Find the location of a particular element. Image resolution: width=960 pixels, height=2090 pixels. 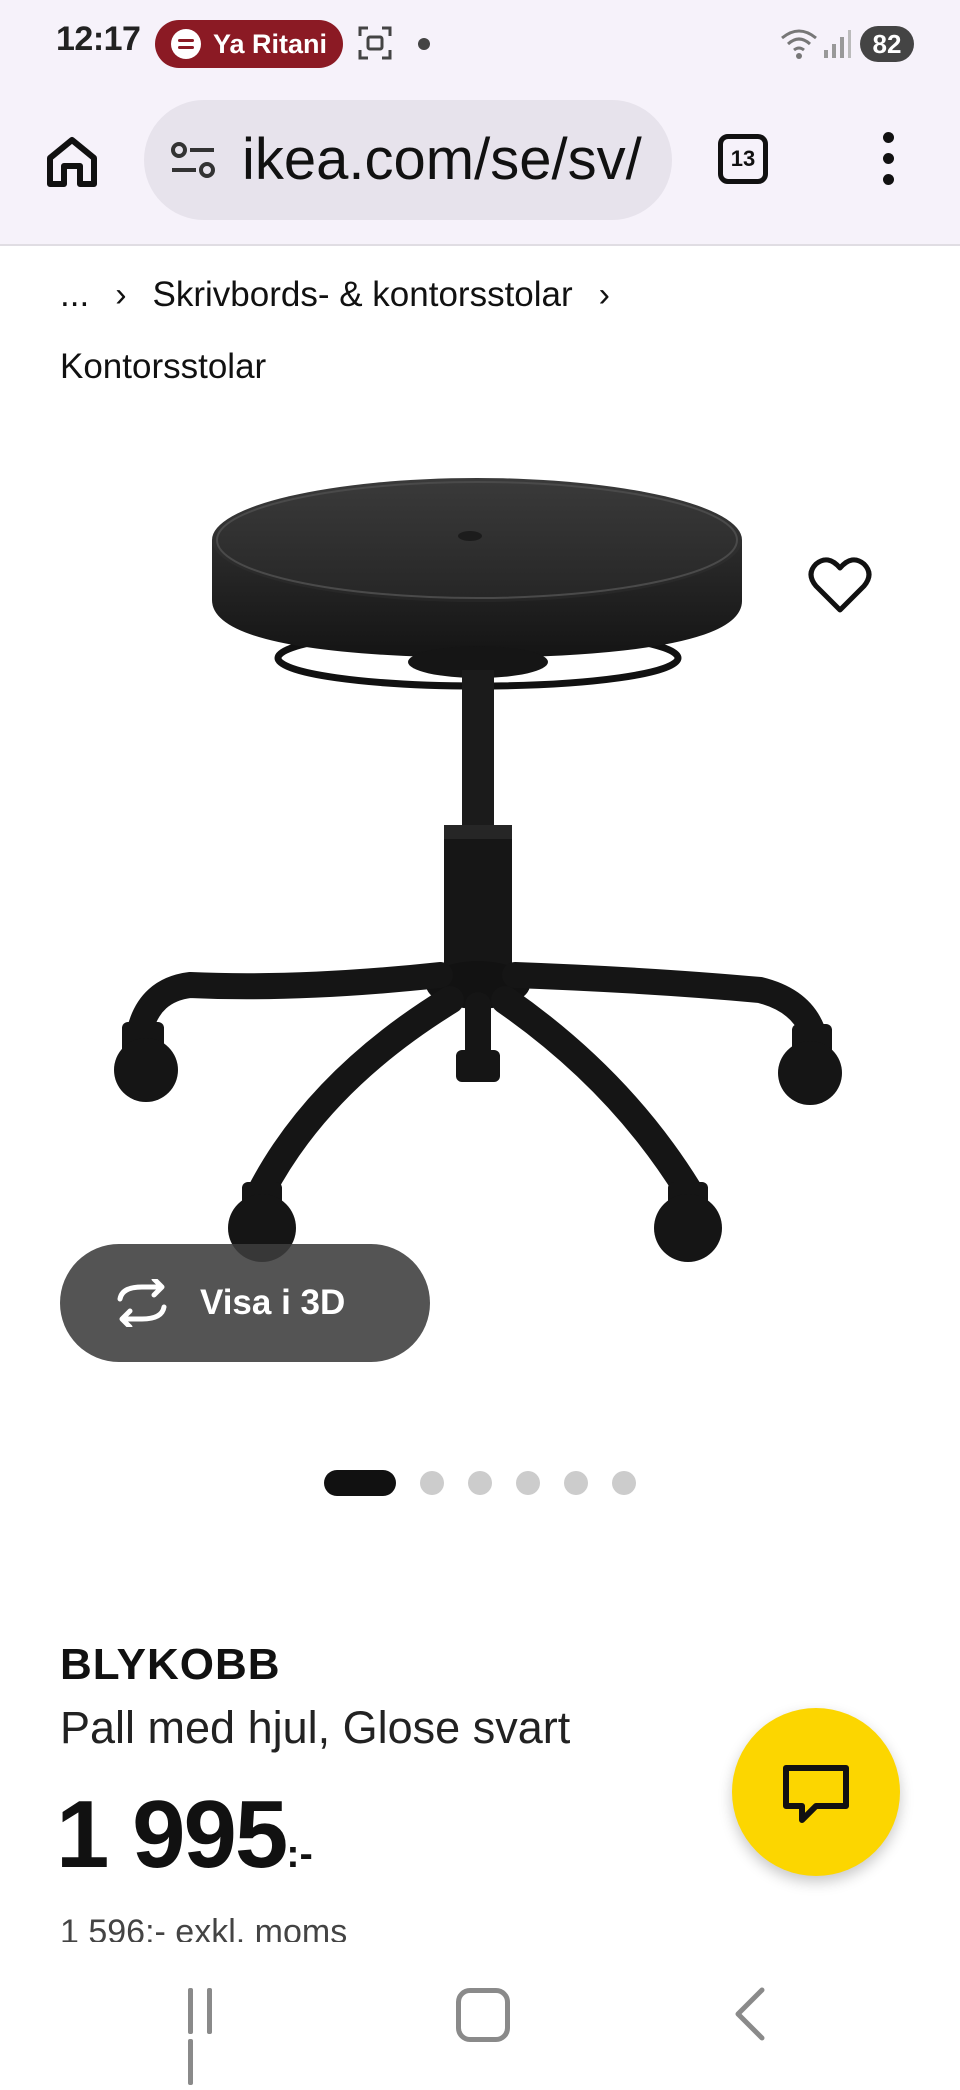

media-pill: Ya Ritani is located at coordinates (249, 44).